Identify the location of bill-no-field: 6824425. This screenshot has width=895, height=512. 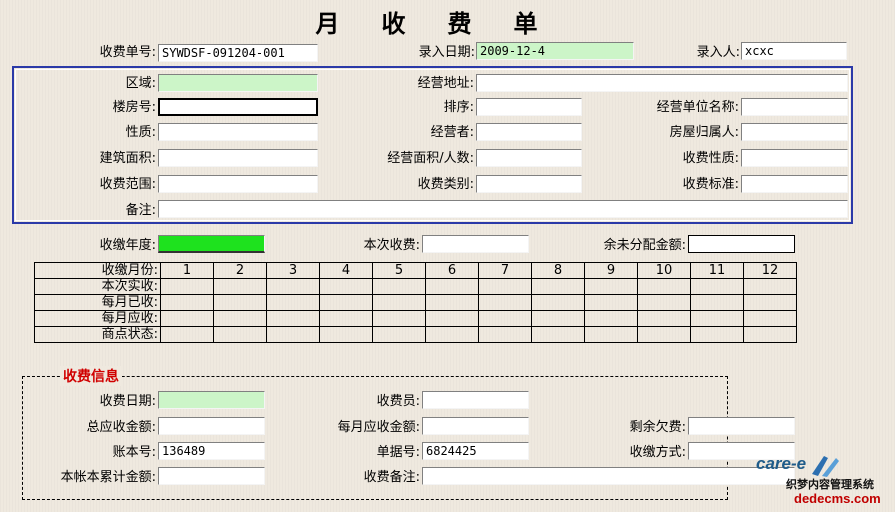
(475, 451).